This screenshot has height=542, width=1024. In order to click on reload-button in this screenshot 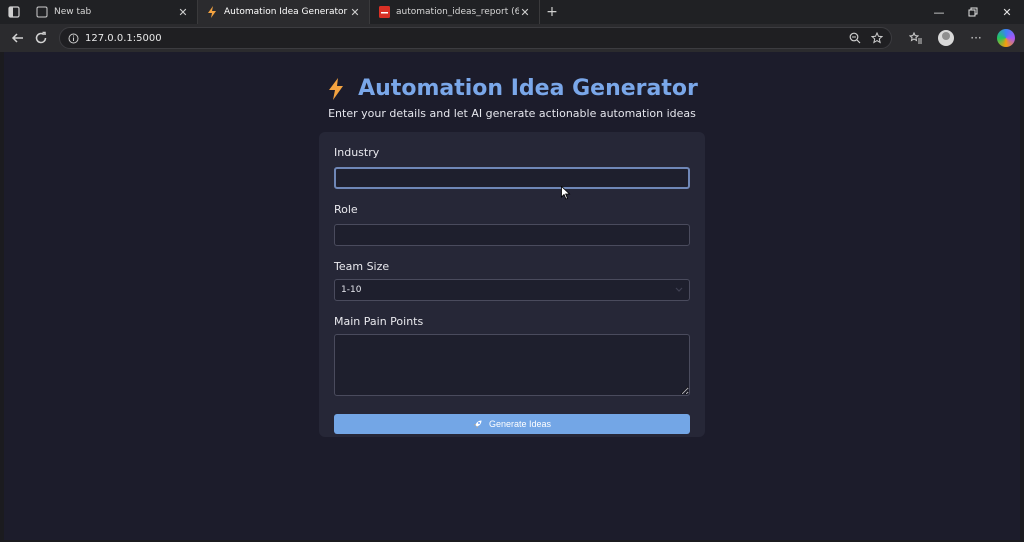, I will do `click(42, 38)`.